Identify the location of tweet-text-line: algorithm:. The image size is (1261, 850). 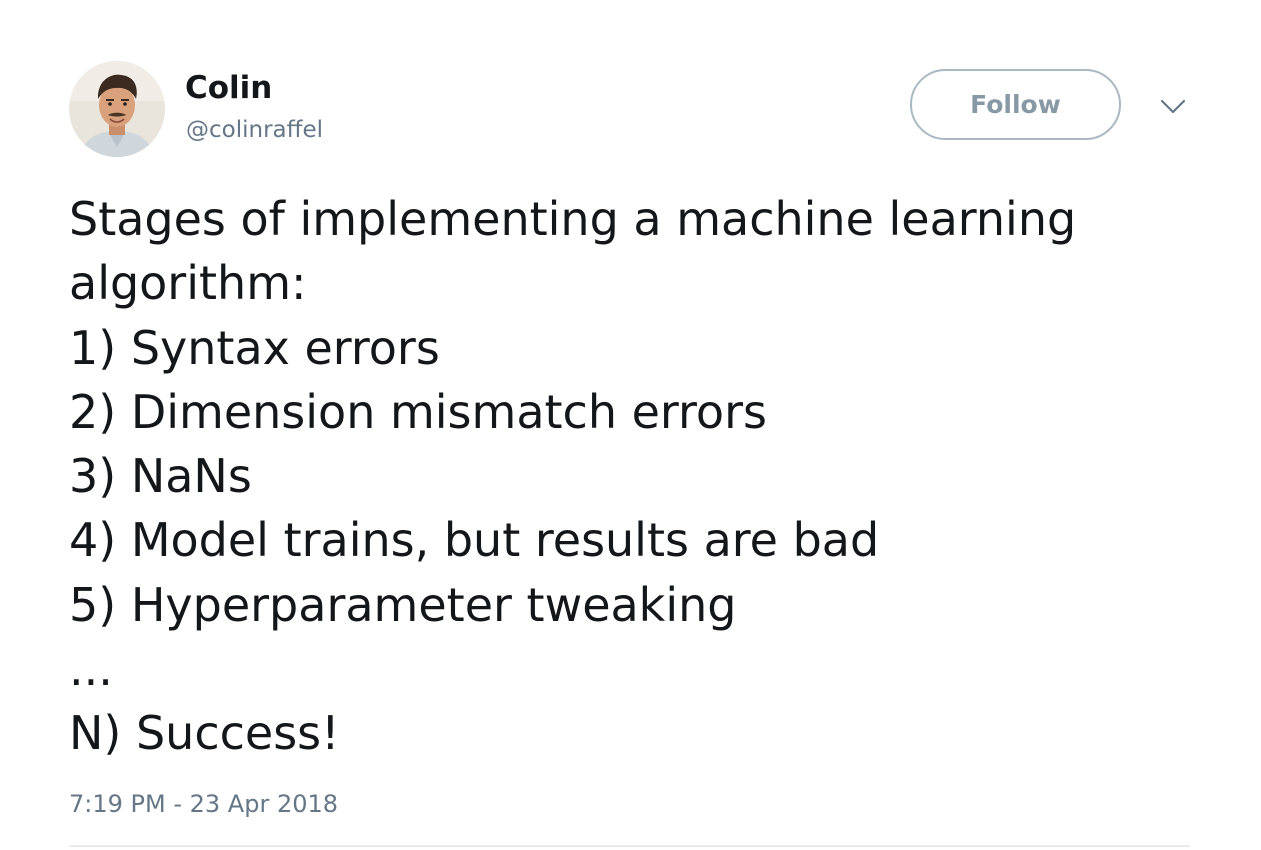
(188, 283).